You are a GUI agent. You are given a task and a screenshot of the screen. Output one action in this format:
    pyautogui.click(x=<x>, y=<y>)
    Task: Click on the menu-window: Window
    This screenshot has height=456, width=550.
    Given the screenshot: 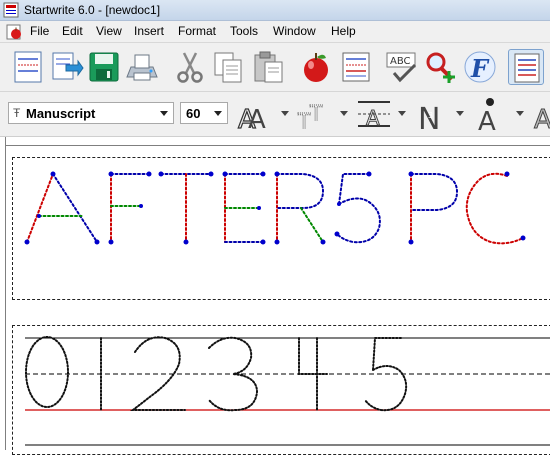 What is the action you would take?
    pyautogui.click(x=294, y=31)
    